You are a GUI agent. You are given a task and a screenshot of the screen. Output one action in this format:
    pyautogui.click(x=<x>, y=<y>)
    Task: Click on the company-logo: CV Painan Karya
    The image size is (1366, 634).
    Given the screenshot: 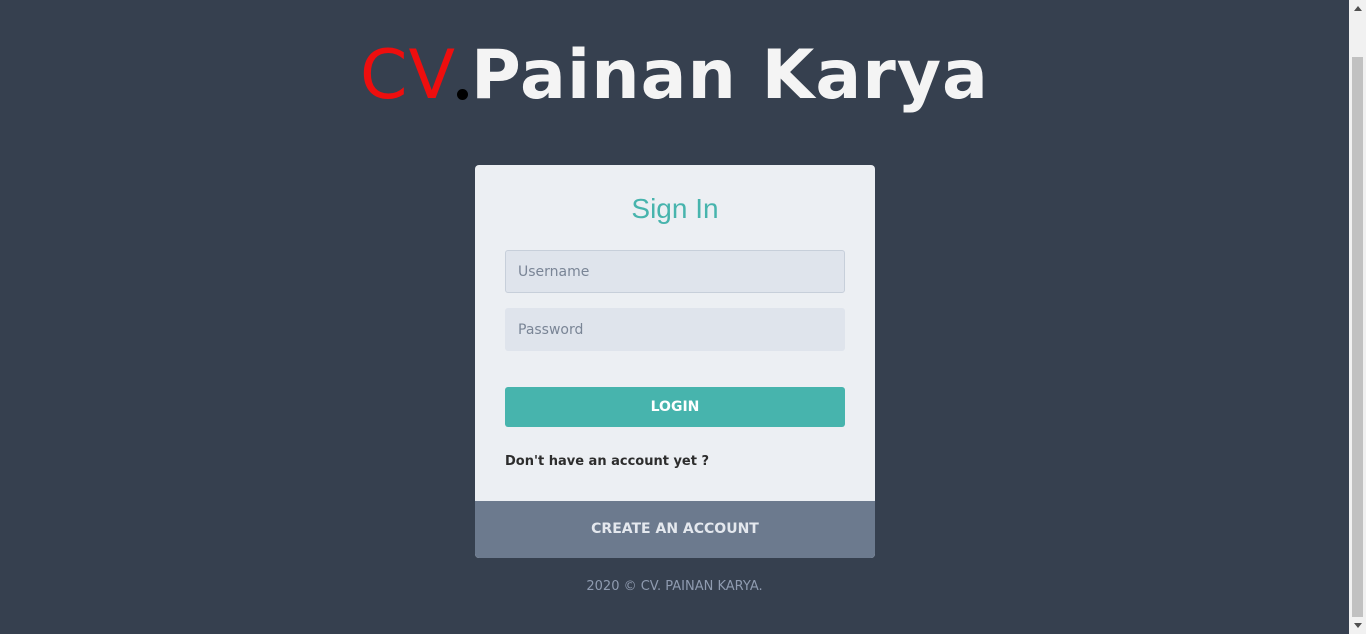 What is the action you would take?
    pyautogui.click(x=674, y=76)
    